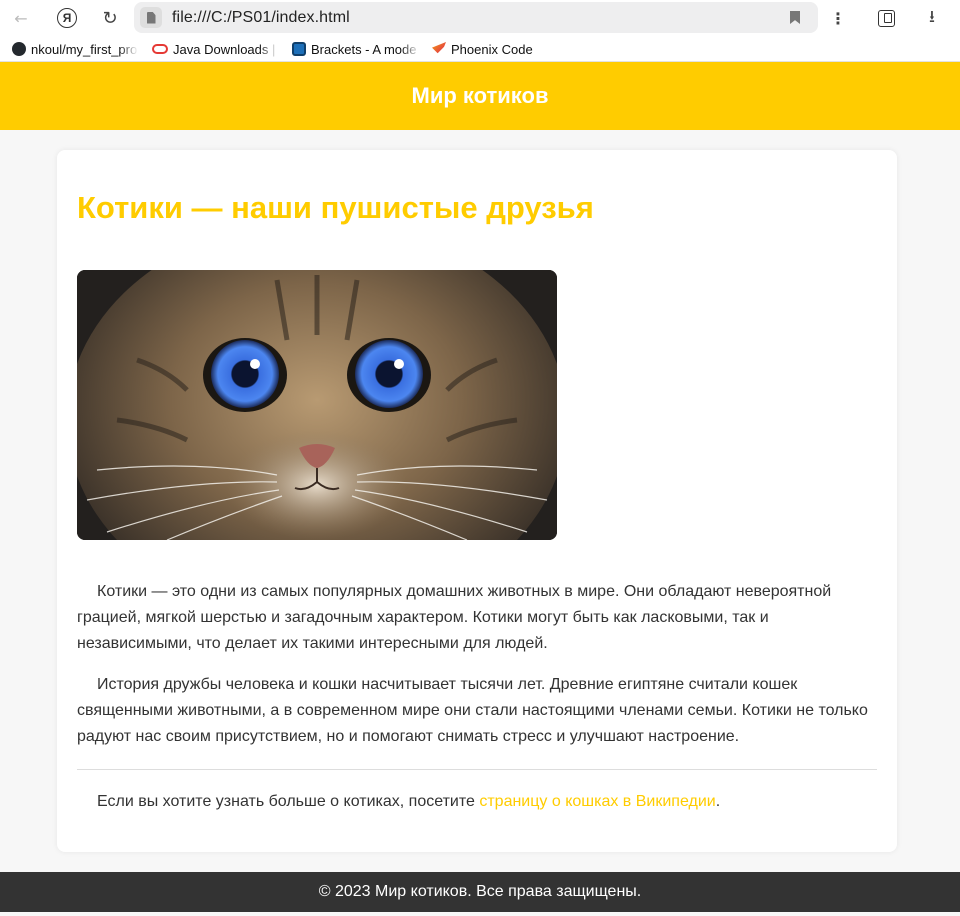 The width and height of the screenshot is (960, 916). I want to click on more-info-period: ., so click(718, 801).